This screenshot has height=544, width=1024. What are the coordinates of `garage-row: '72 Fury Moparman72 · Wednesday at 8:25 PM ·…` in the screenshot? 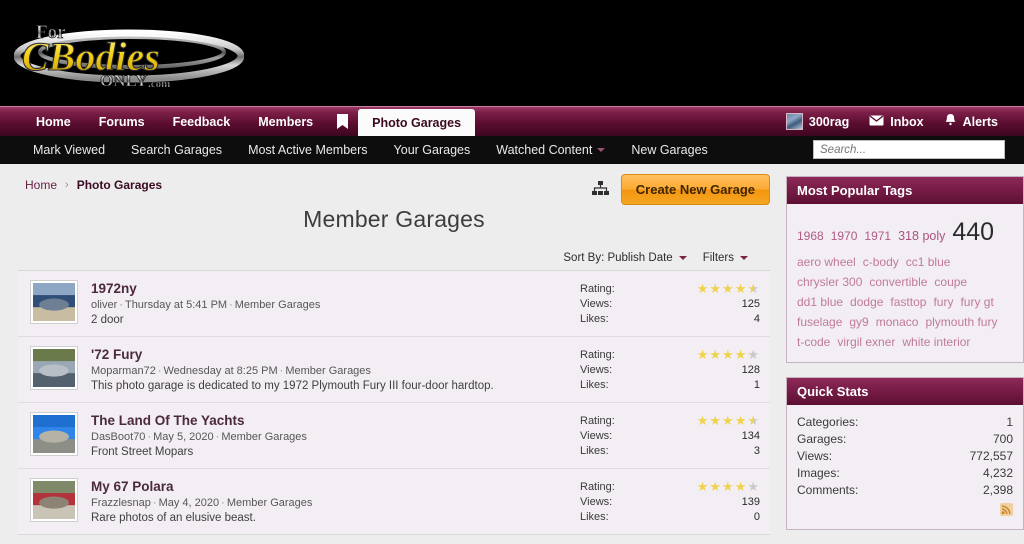 It's located at (394, 370).